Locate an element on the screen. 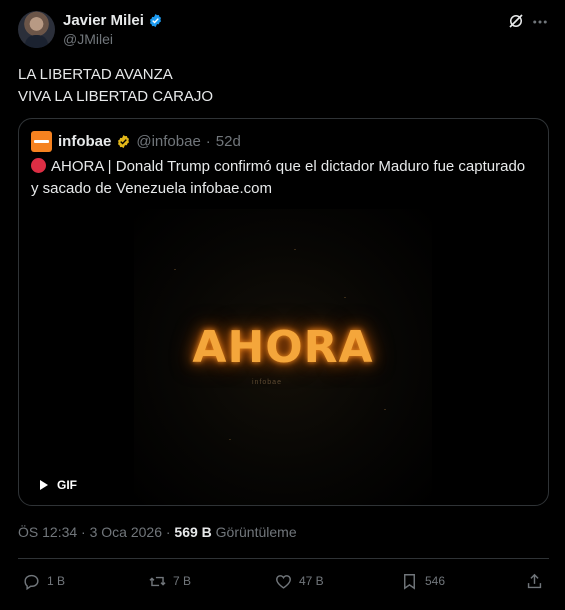 The image size is (565, 610). repost-count: 7 B is located at coordinates (182, 581).